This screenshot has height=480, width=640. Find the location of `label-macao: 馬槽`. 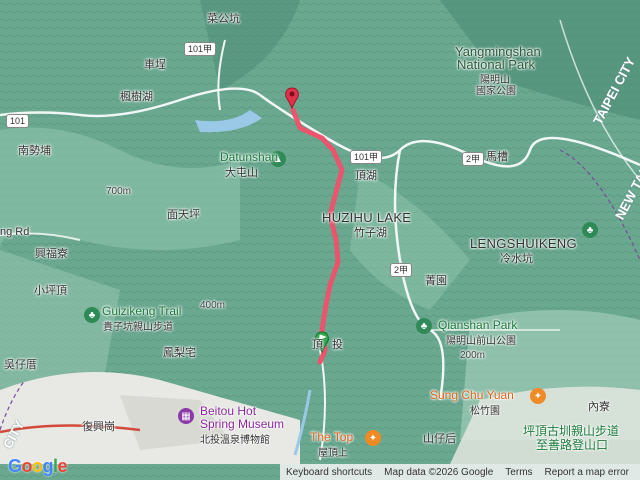

label-macao: 馬槽 is located at coordinates (497, 157).